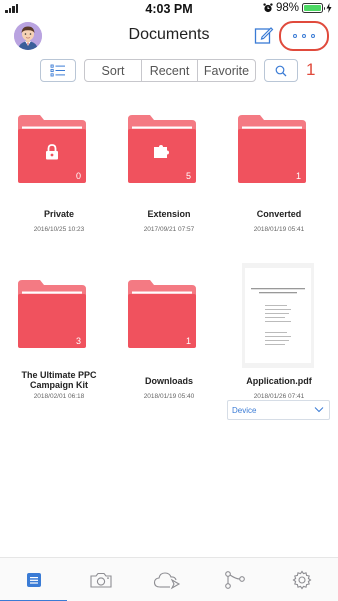  I want to click on sort-segmented-control: Sort Recent Favorite, so click(170, 70).